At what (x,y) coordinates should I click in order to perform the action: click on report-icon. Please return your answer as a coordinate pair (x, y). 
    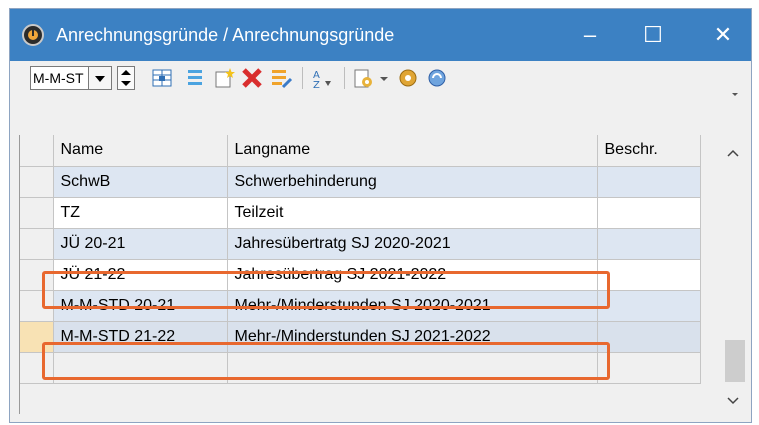
    Looking at the image, I should click on (363, 78).